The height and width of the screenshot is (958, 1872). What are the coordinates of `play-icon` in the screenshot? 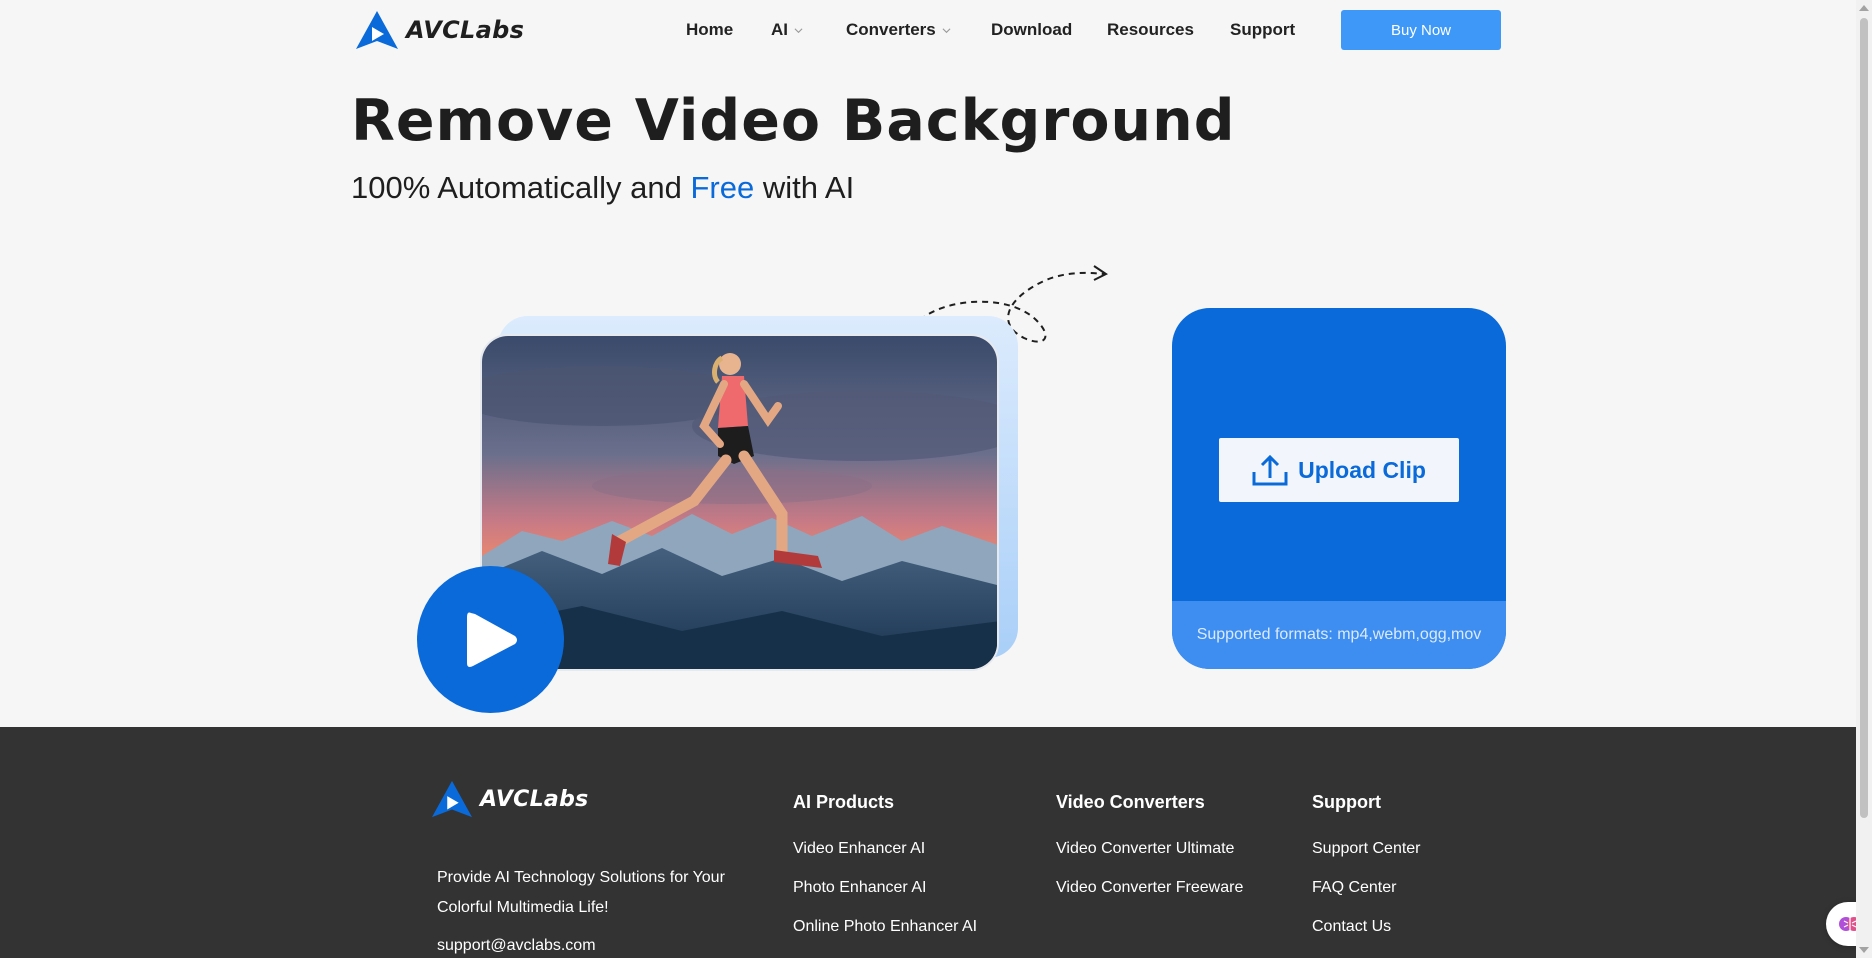 It's located at (491, 639).